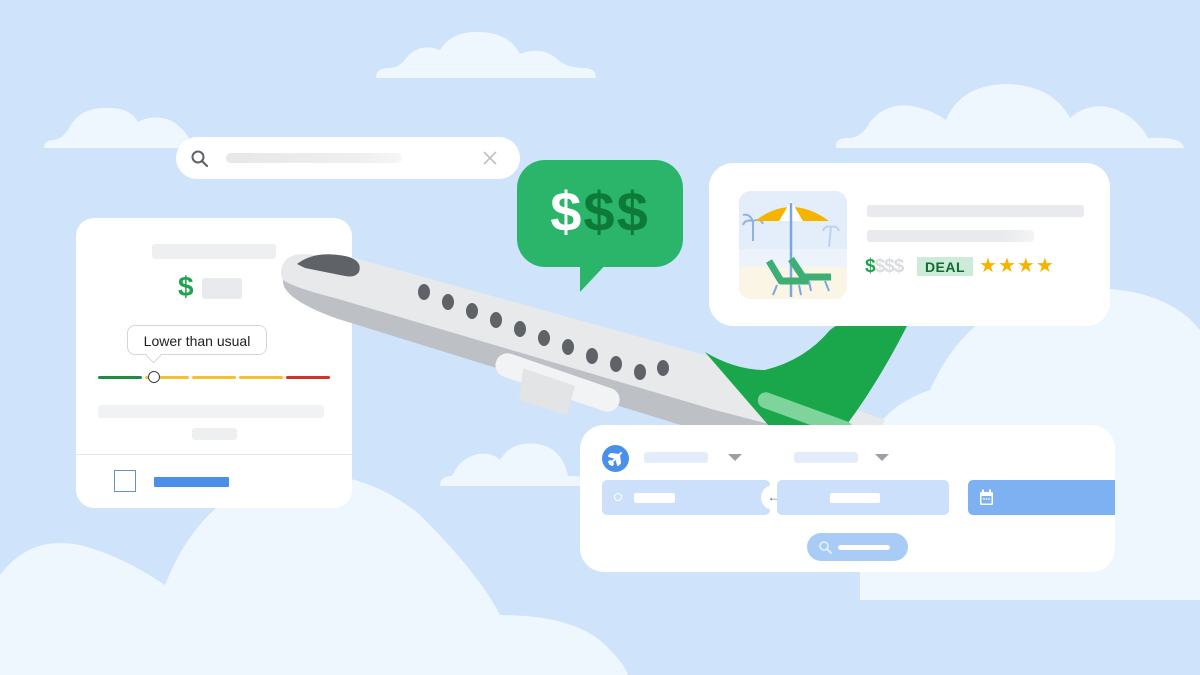  I want to click on beach-umbrella-illustration, so click(793, 245).